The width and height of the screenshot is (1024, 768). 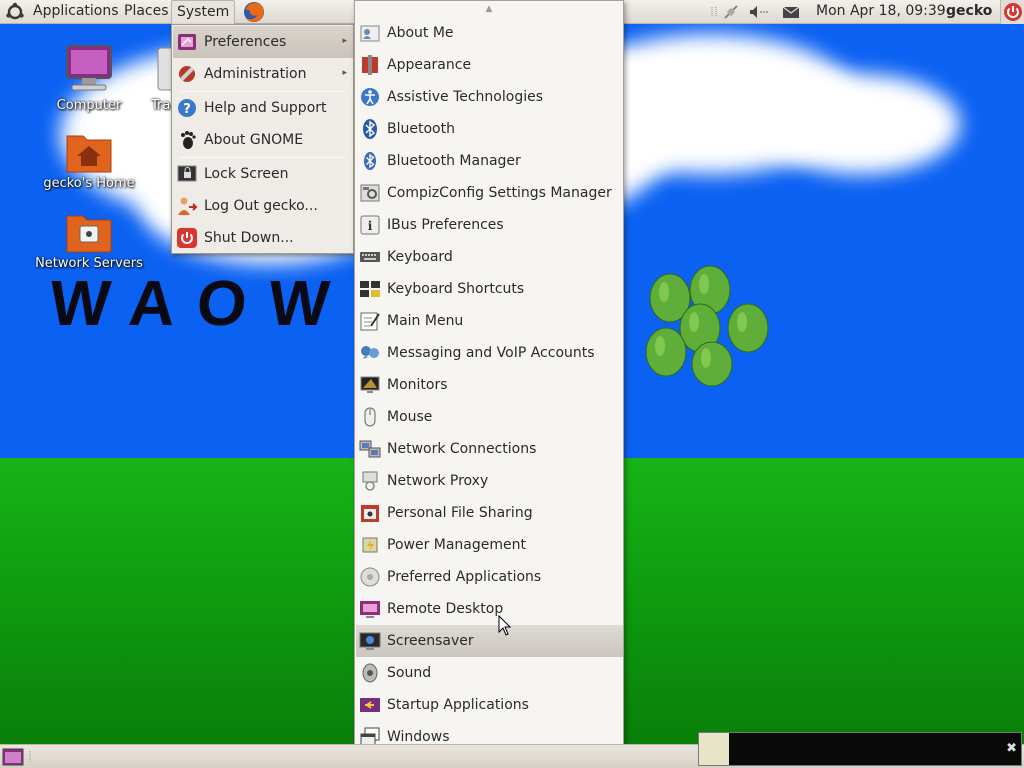 What do you see at coordinates (89, 154) in the screenshot?
I see `home-folder-icon` at bounding box center [89, 154].